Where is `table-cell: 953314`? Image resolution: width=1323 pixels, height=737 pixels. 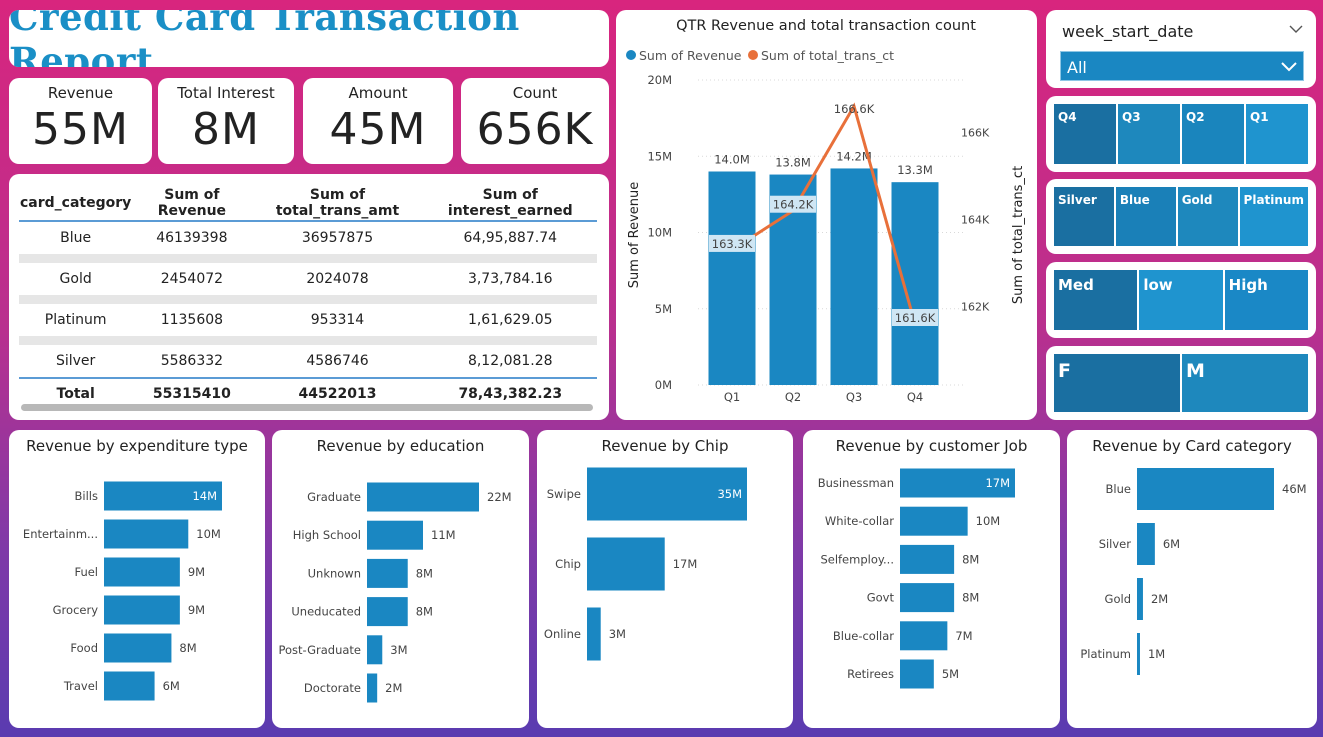
table-cell: 953314 is located at coordinates (337, 320).